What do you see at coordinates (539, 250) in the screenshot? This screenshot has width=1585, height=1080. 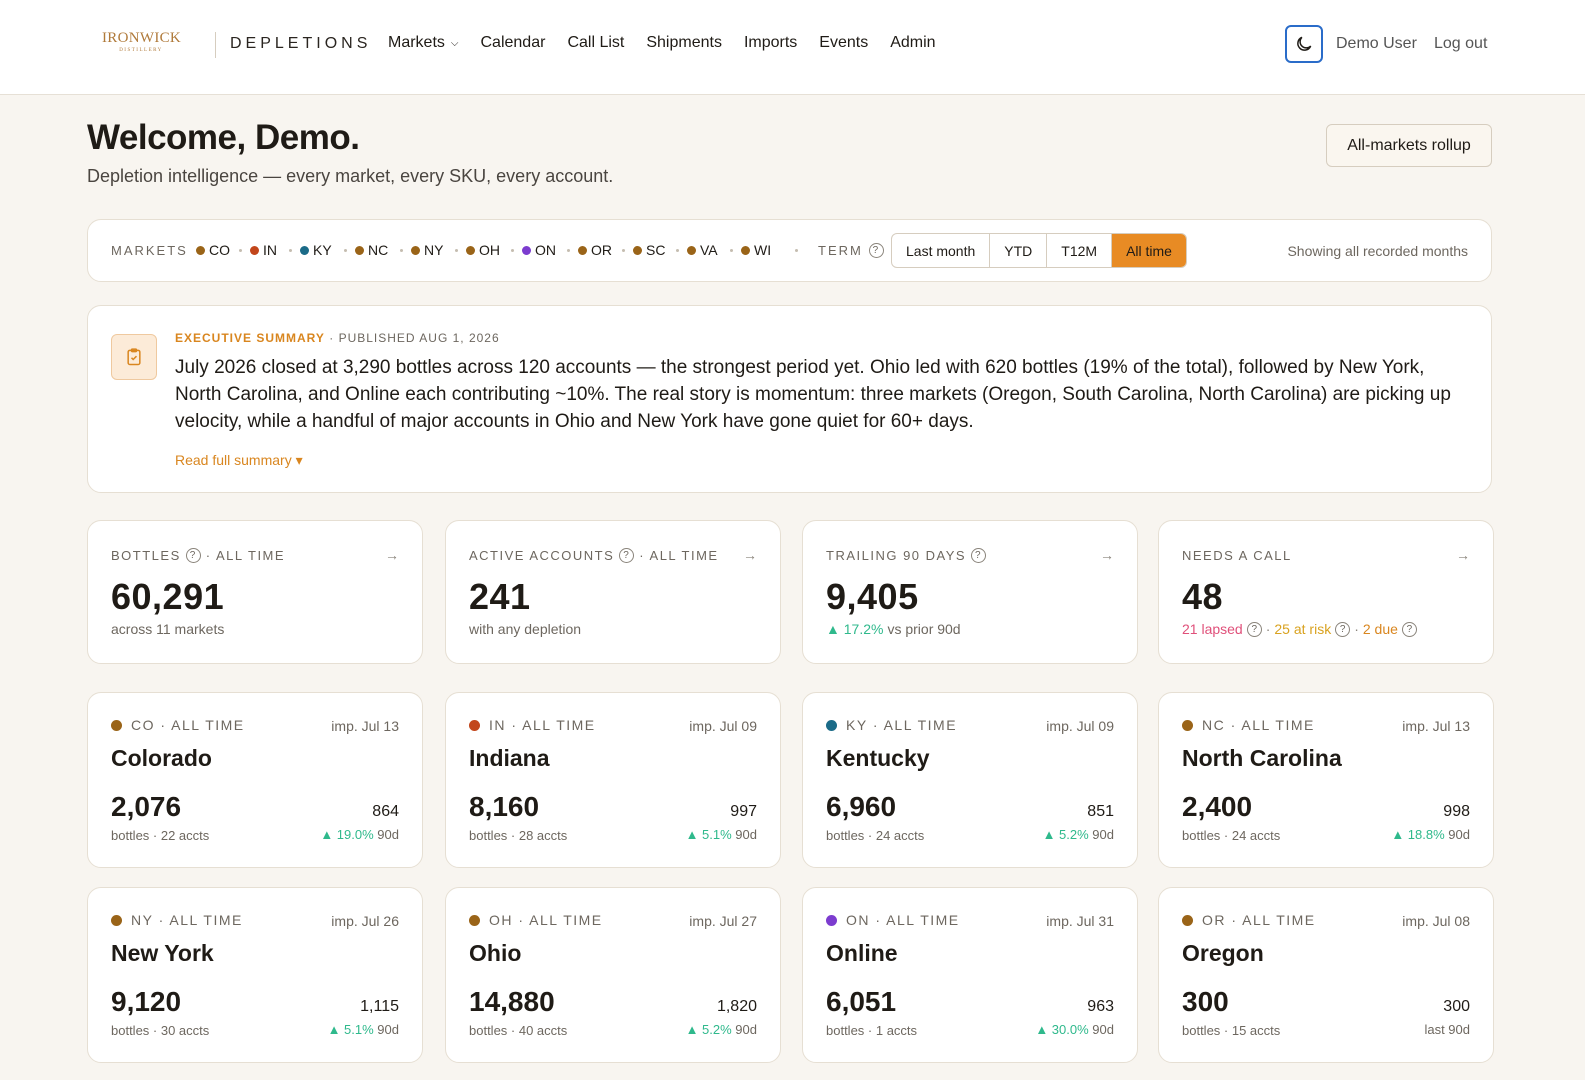 I see `market-chip-on: ON` at bounding box center [539, 250].